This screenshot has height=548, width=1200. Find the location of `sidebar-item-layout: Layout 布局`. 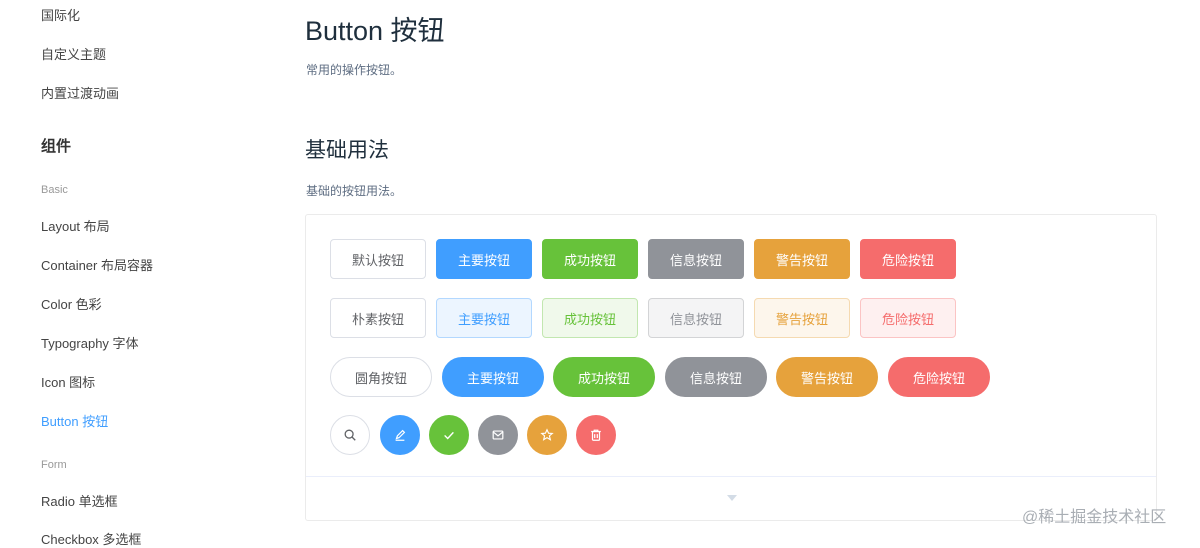

sidebar-item-layout: Layout 布局 is located at coordinates (75, 225).